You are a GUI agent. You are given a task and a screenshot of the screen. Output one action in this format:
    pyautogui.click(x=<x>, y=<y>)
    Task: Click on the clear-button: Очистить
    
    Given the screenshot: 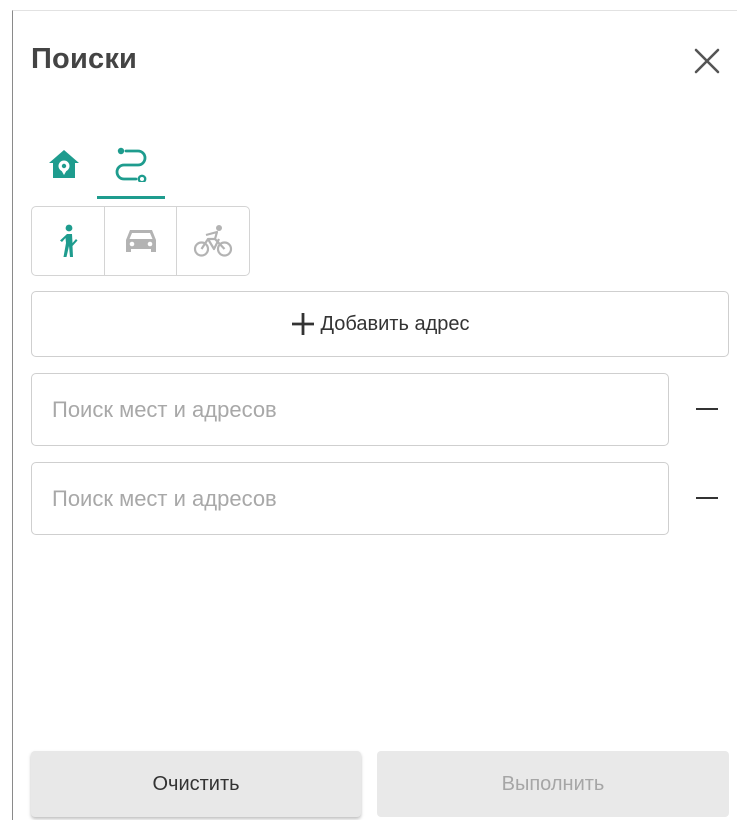 What is the action you would take?
    pyautogui.click(x=196, y=784)
    